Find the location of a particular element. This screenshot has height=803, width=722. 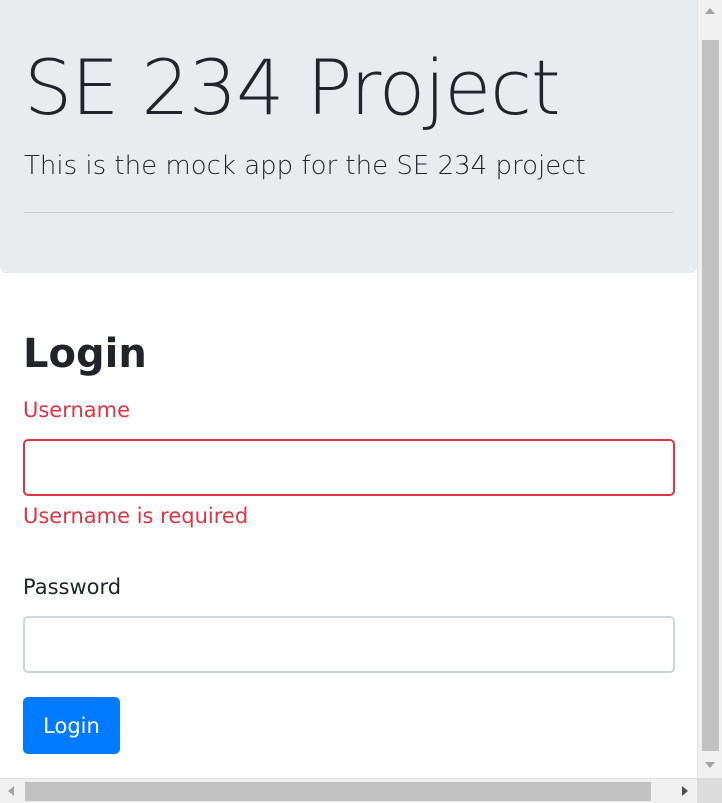

password-label: Password is located at coordinates (72, 587).